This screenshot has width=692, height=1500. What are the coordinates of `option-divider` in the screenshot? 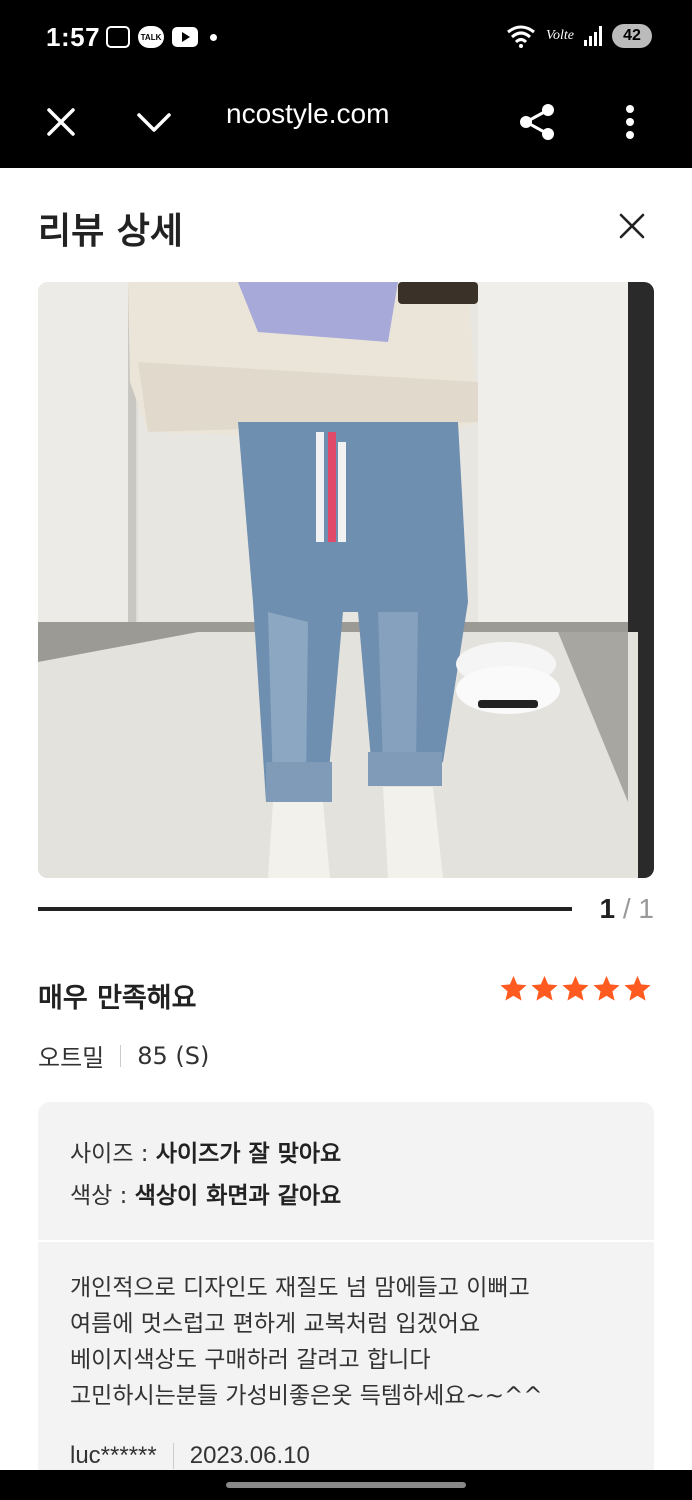 It's located at (121, 1055).